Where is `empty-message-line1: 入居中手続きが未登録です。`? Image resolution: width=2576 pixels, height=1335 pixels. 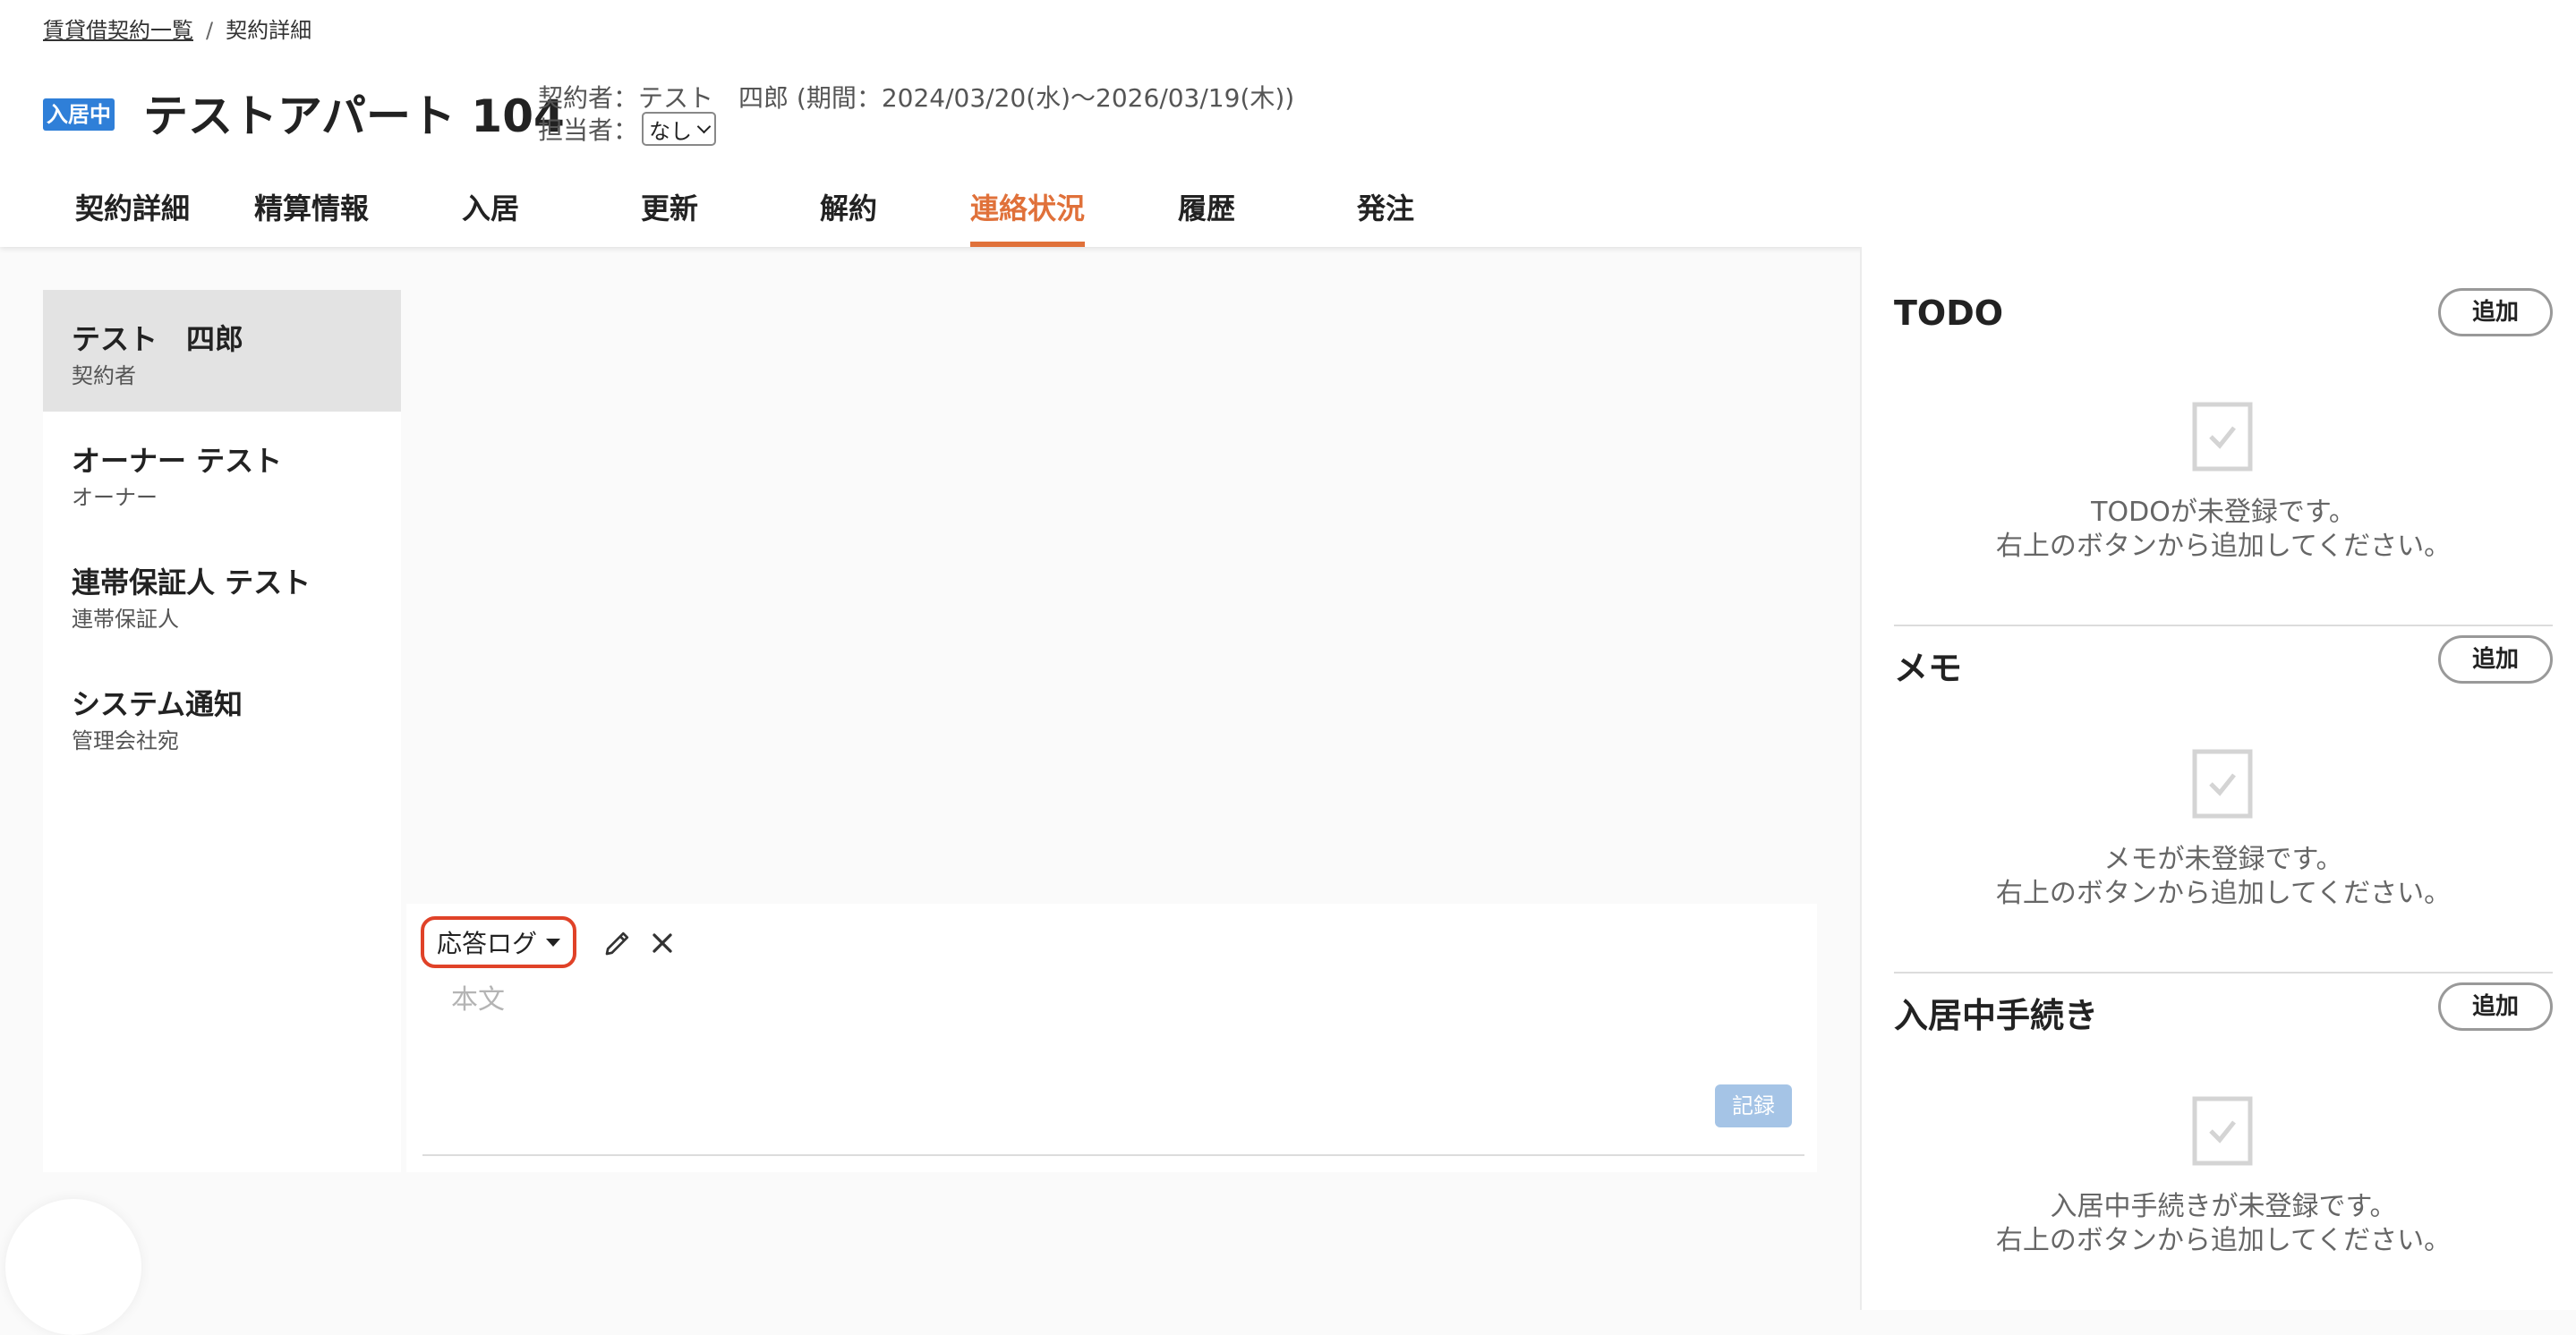 empty-message-line1: 入居中手続きが未登録です。 is located at coordinates (2223, 1206).